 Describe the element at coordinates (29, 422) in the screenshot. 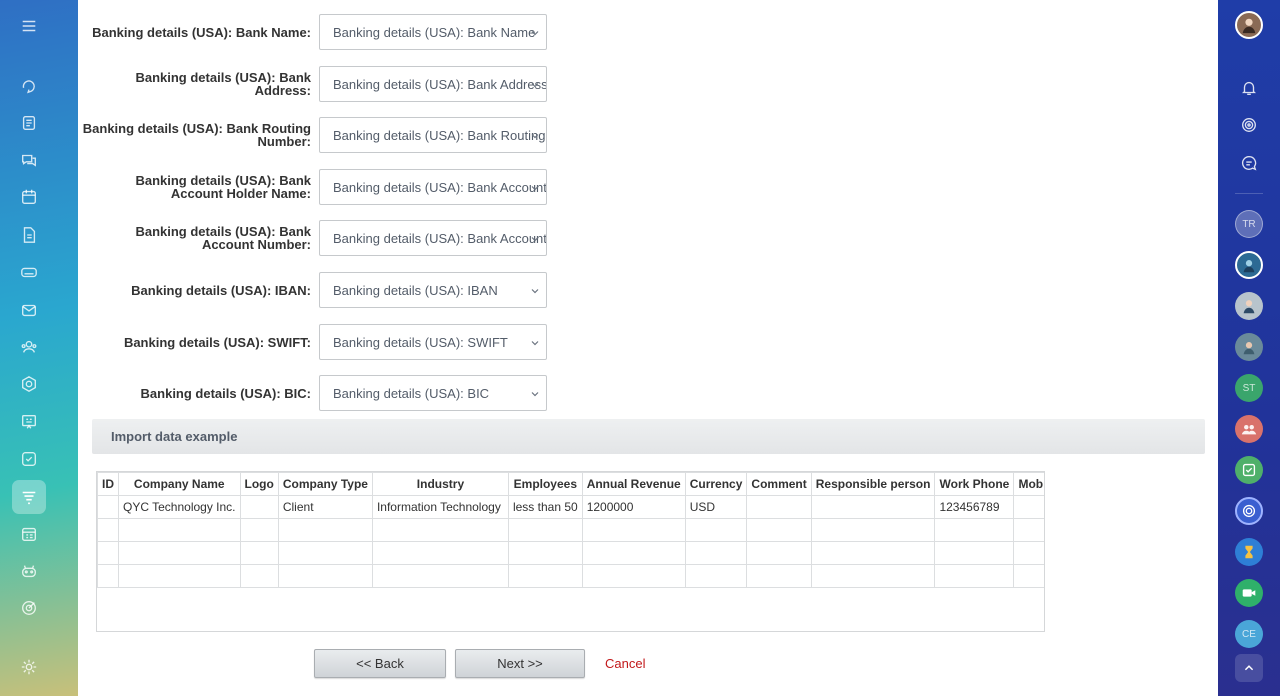

I see `sites-icon` at that location.